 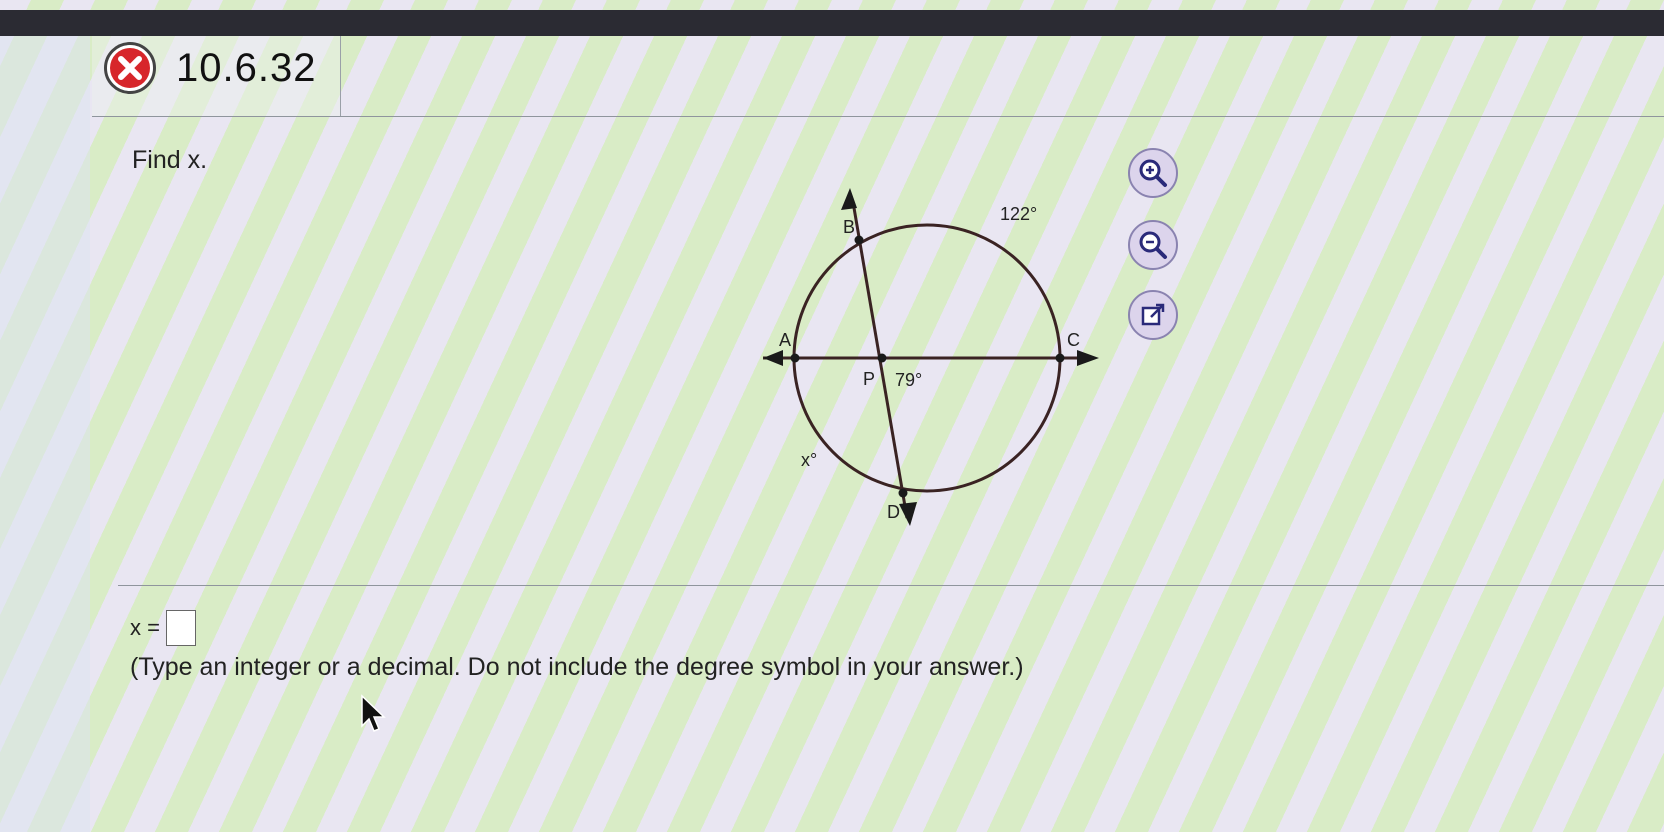 I want to click on question-prompt: Find x., so click(x=170, y=160).